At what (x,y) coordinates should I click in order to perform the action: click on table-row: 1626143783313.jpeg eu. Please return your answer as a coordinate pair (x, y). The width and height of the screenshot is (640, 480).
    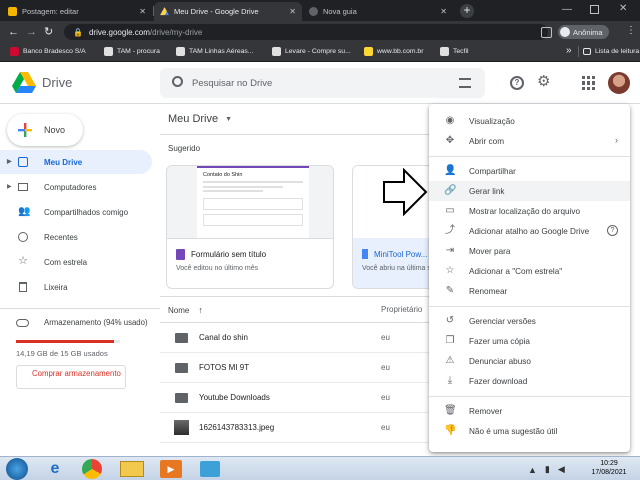
    Looking at the image, I should click on (295, 428).